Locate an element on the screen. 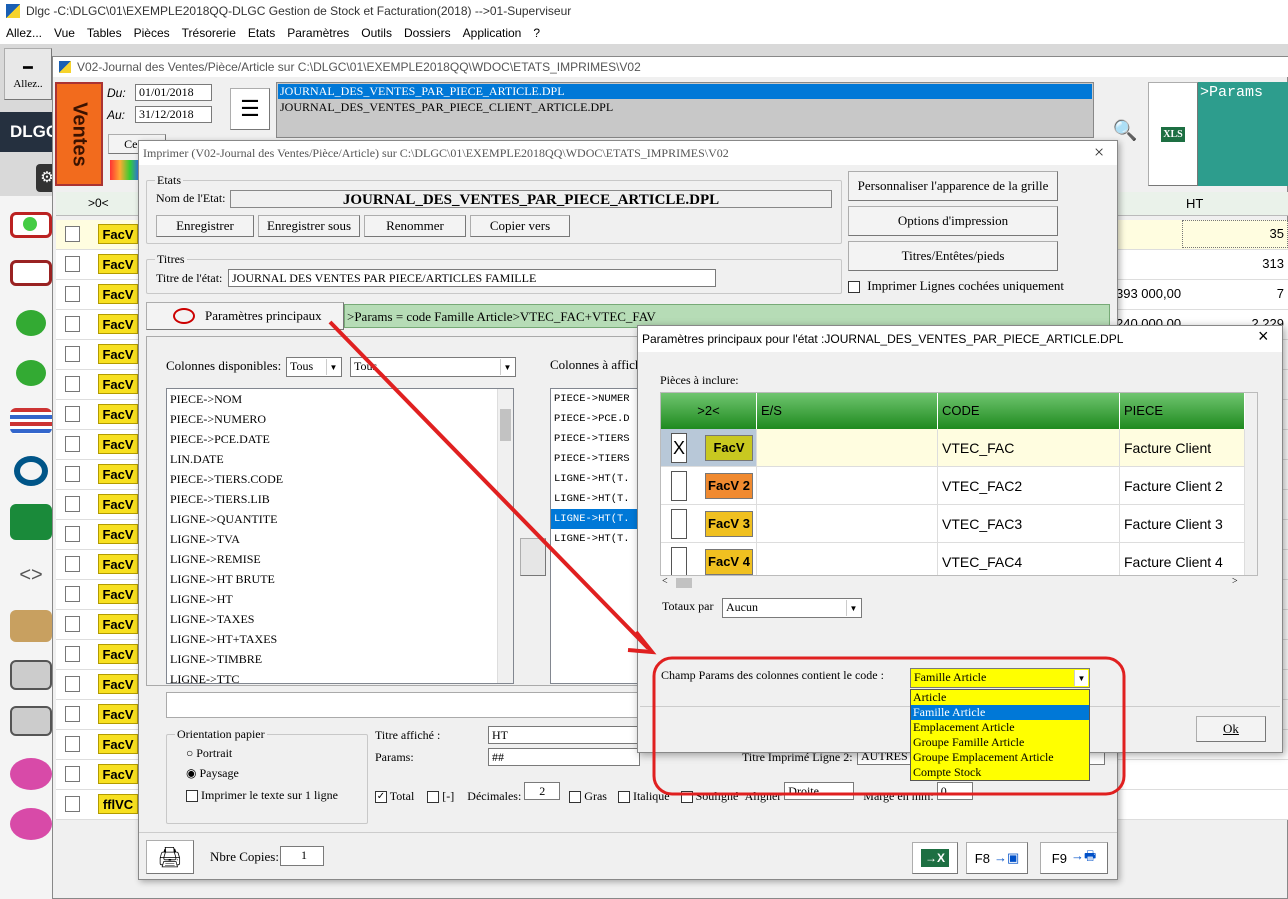 The height and width of the screenshot is (899, 1288). annotation-arrow-line is located at coordinates (489, 485).